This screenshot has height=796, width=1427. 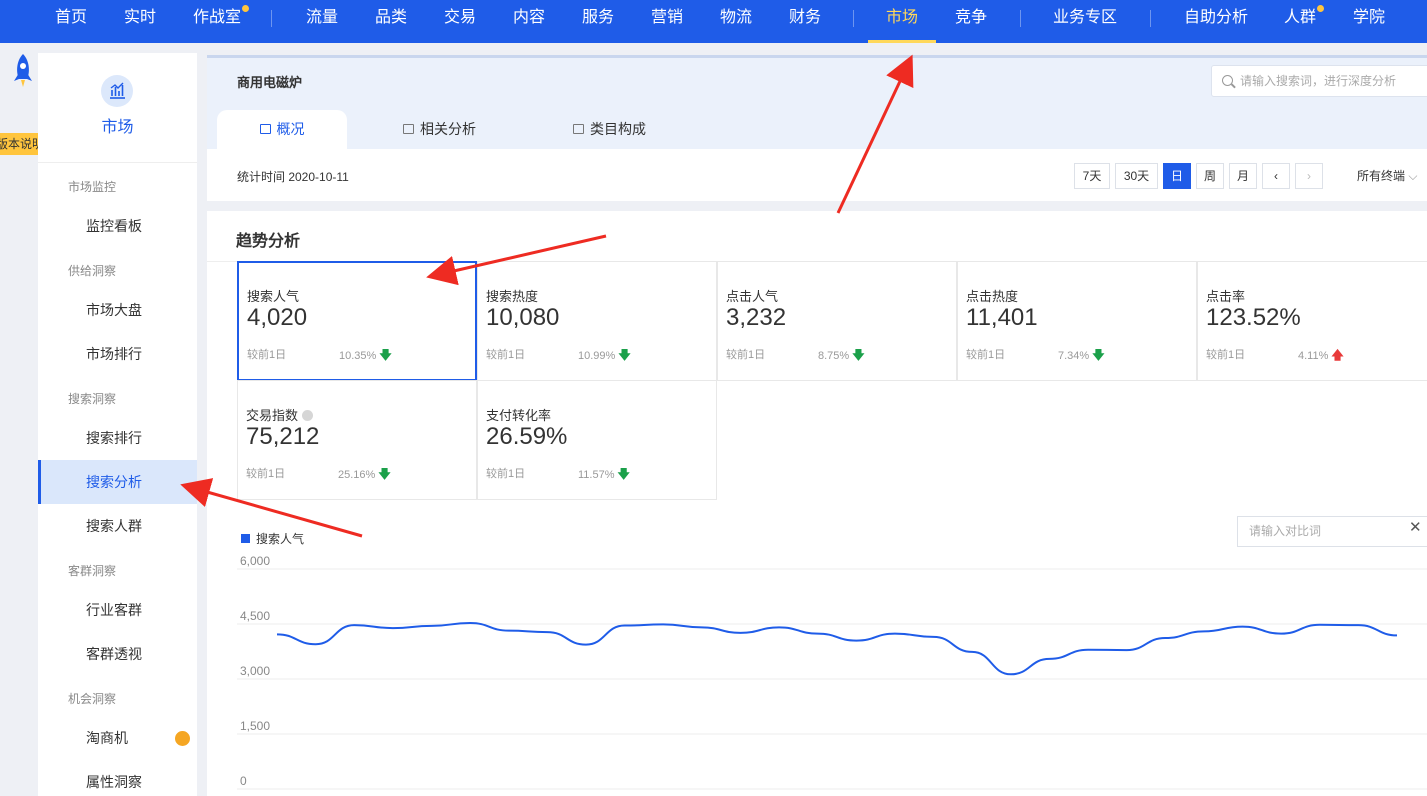 I want to click on sidebar-item-market-ranking: 市场排行, so click(x=117, y=354).